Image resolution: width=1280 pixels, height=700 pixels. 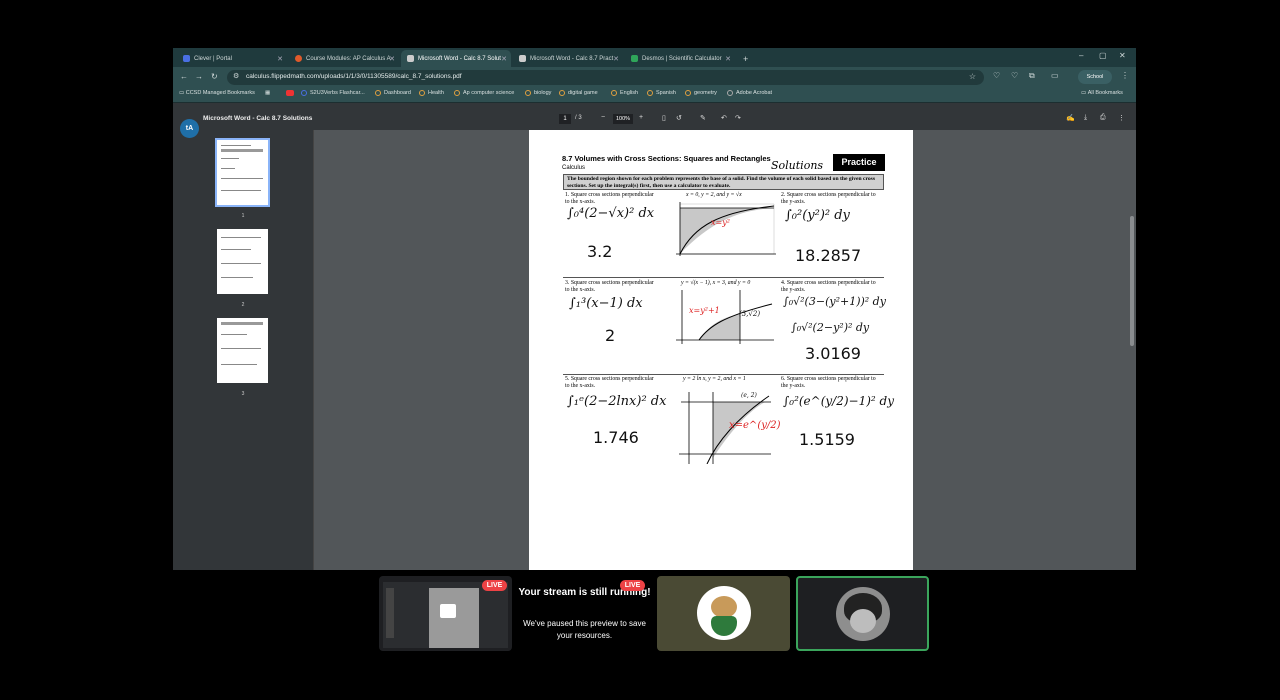 I want to click on tab-calc-solutions: Microsoft Word - Calc 8.7 Solut ✕, so click(x=456, y=58).